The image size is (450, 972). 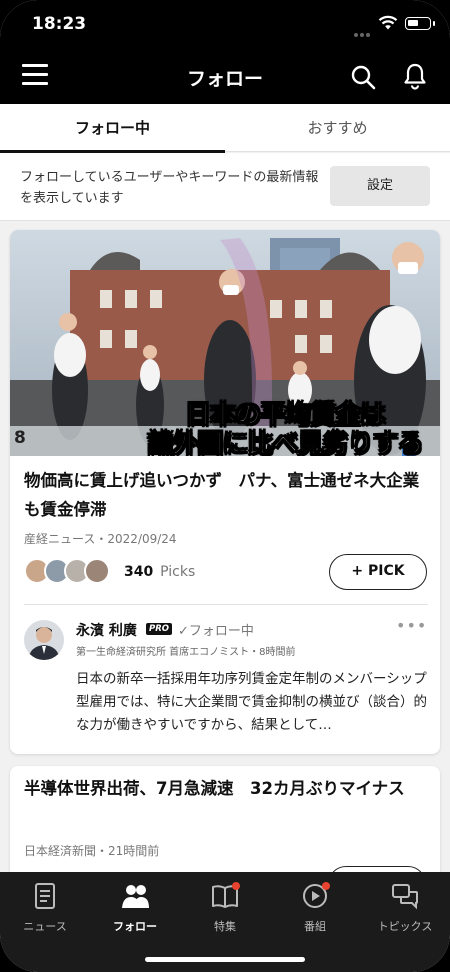 I want to click on signal-icon, so click(x=365, y=39).